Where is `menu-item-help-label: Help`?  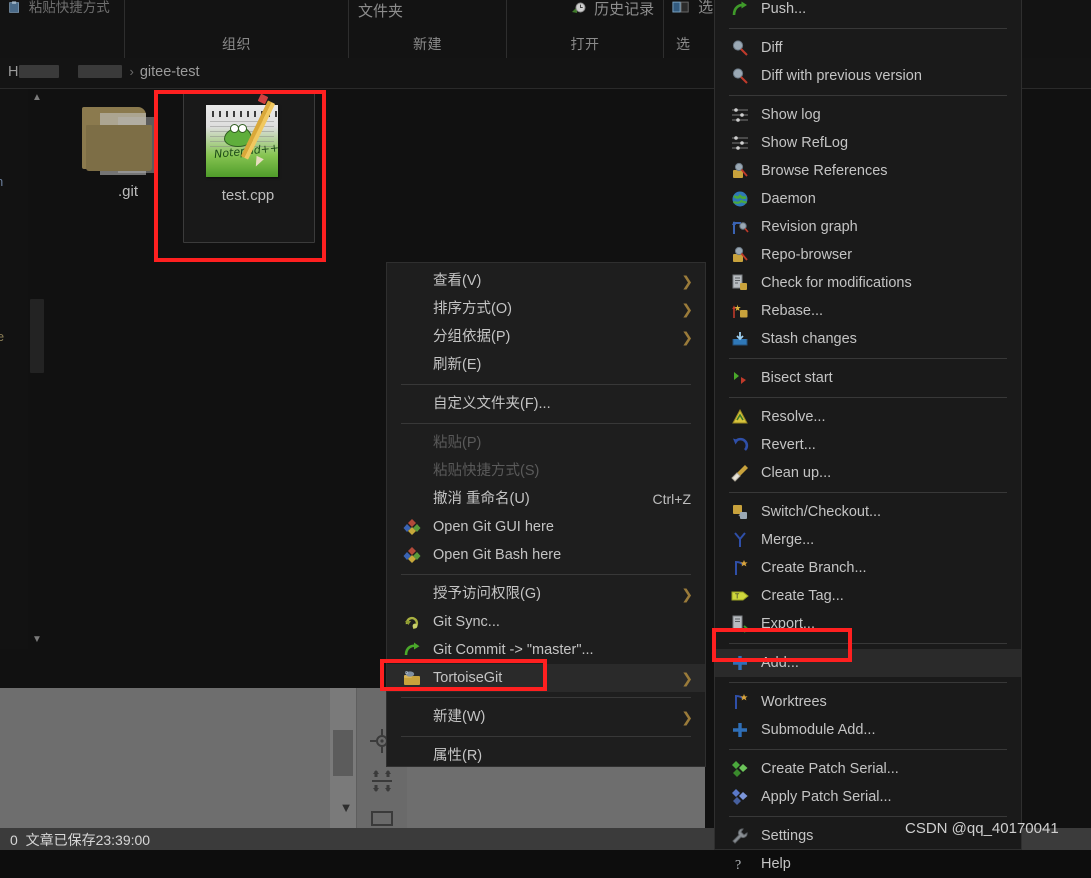 menu-item-help-label: Help is located at coordinates (776, 864).